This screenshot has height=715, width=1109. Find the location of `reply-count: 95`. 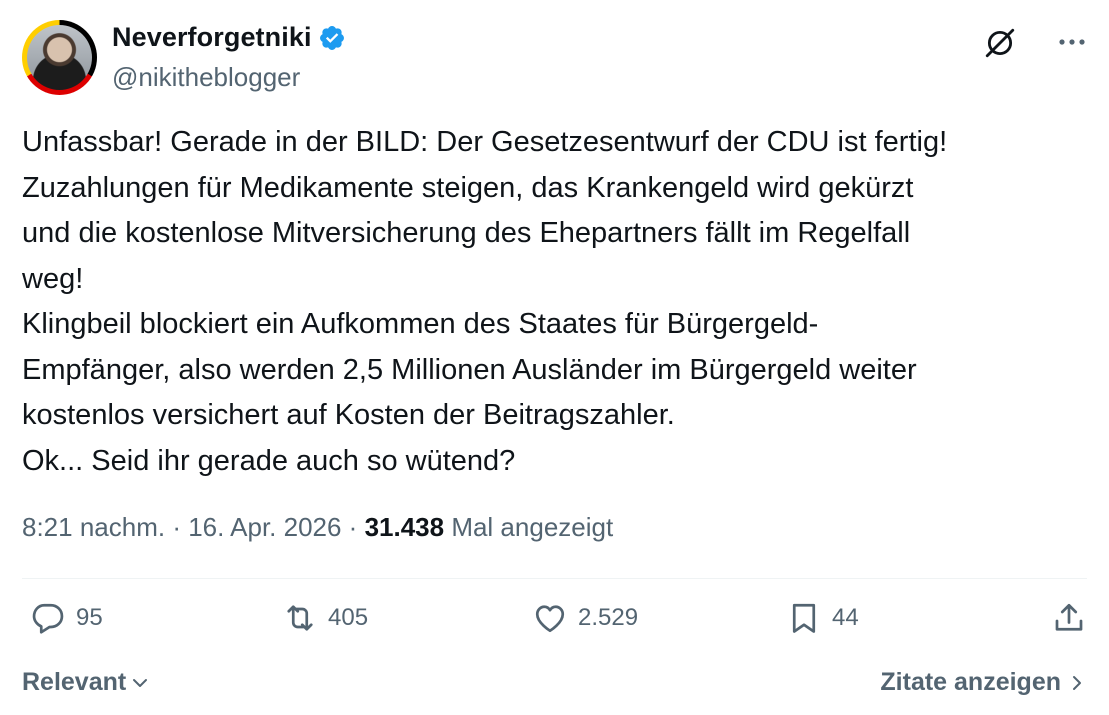

reply-count: 95 is located at coordinates (89, 617).